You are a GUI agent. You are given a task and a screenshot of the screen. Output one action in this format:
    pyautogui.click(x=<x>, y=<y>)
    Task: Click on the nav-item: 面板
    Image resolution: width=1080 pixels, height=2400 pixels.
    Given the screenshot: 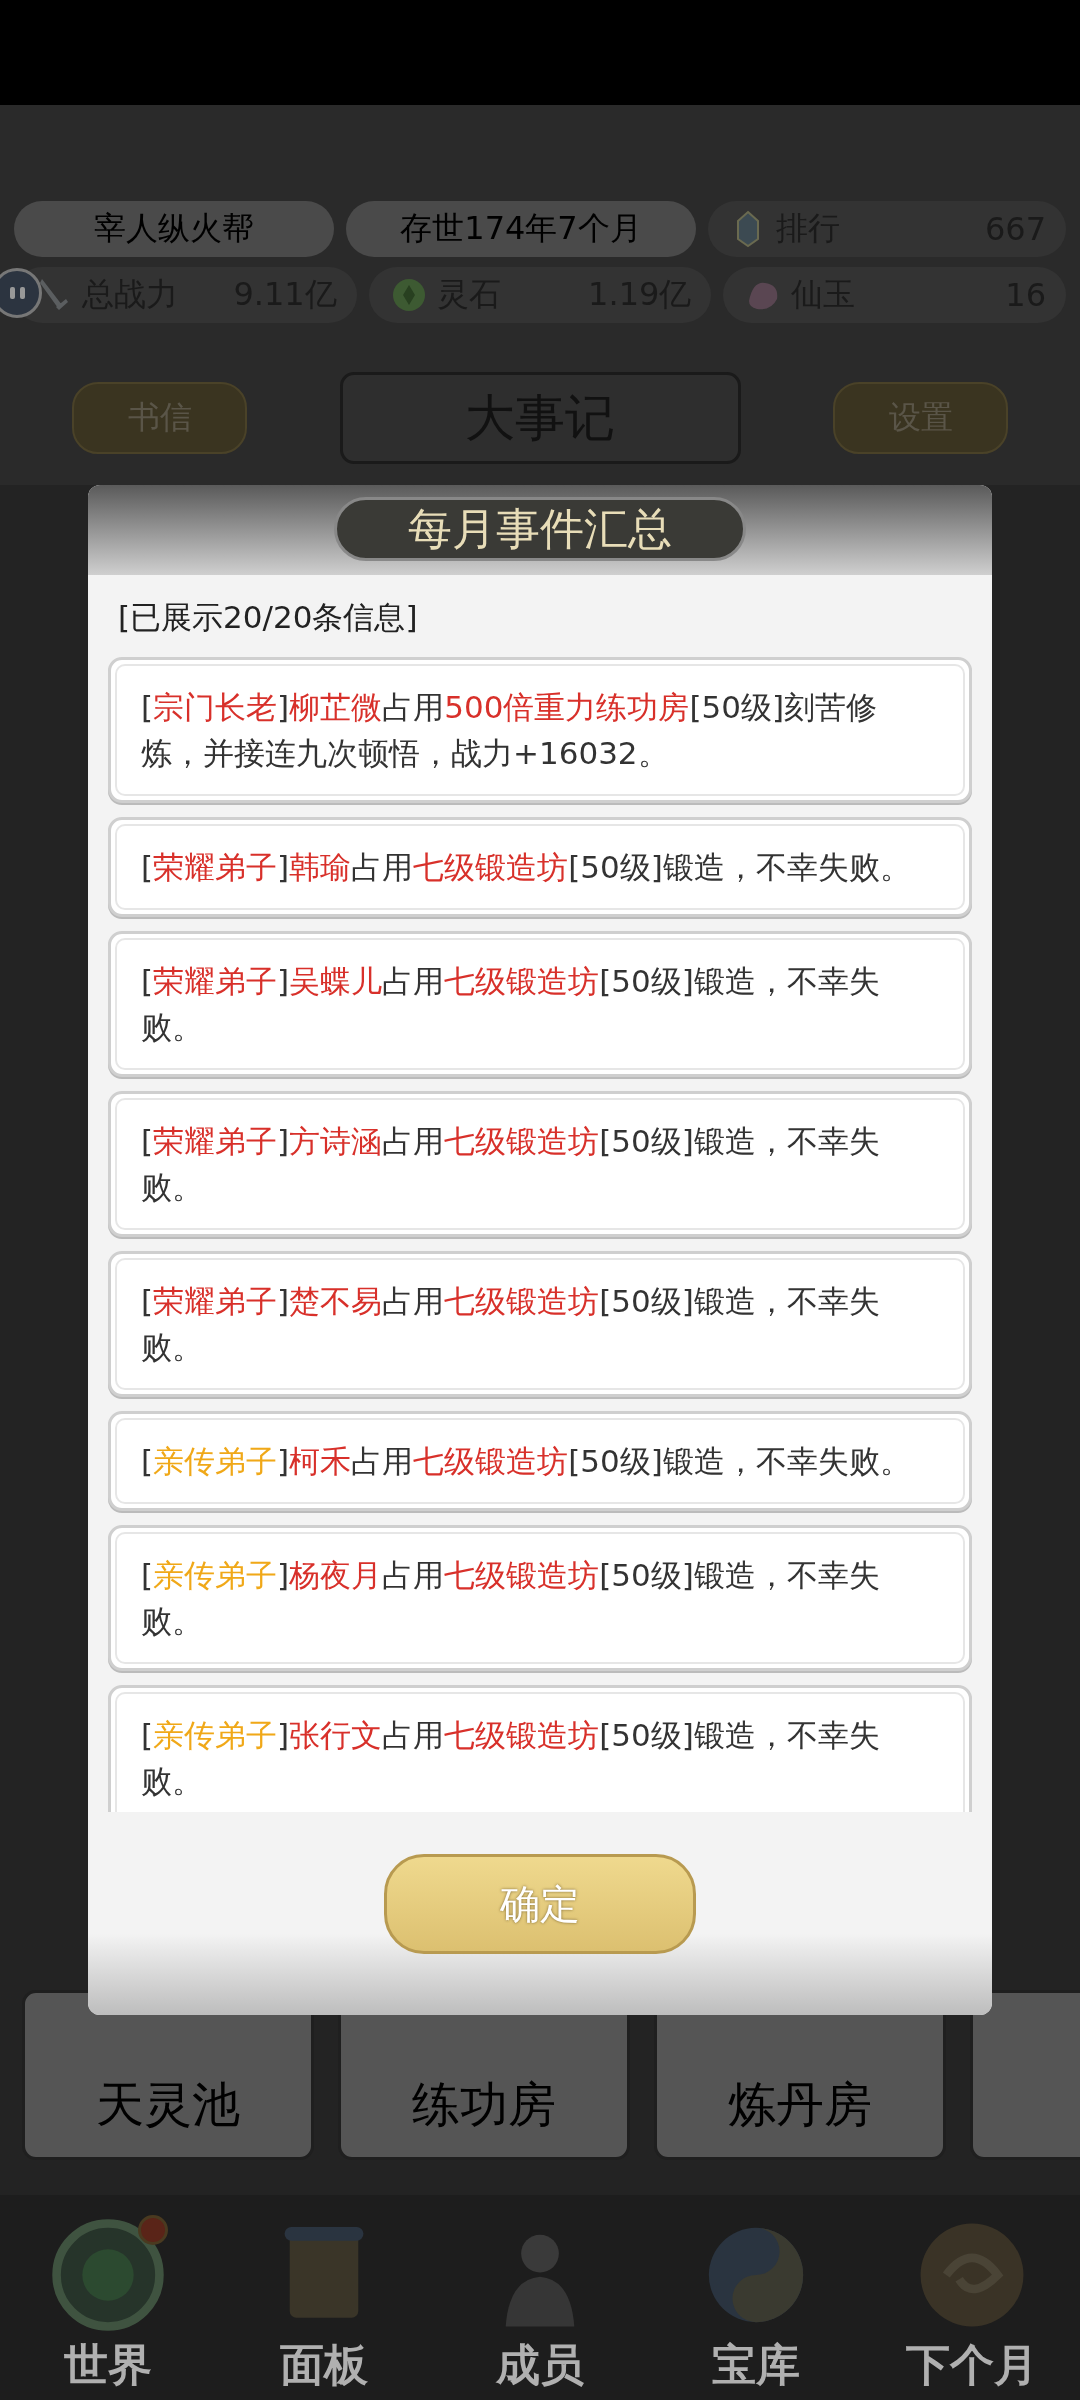 What is the action you would take?
    pyautogui.click(x=324, y=2305)
    